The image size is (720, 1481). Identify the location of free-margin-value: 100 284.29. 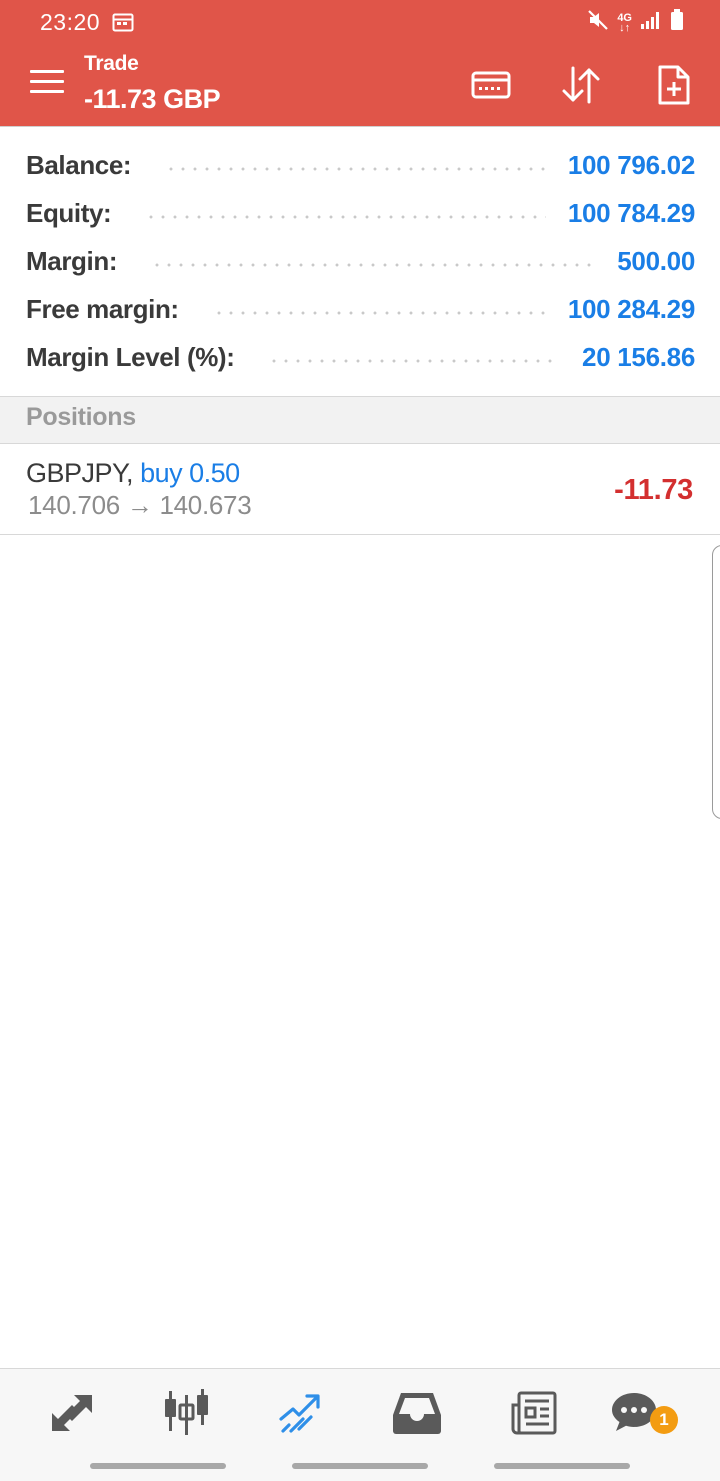
(631, 308).